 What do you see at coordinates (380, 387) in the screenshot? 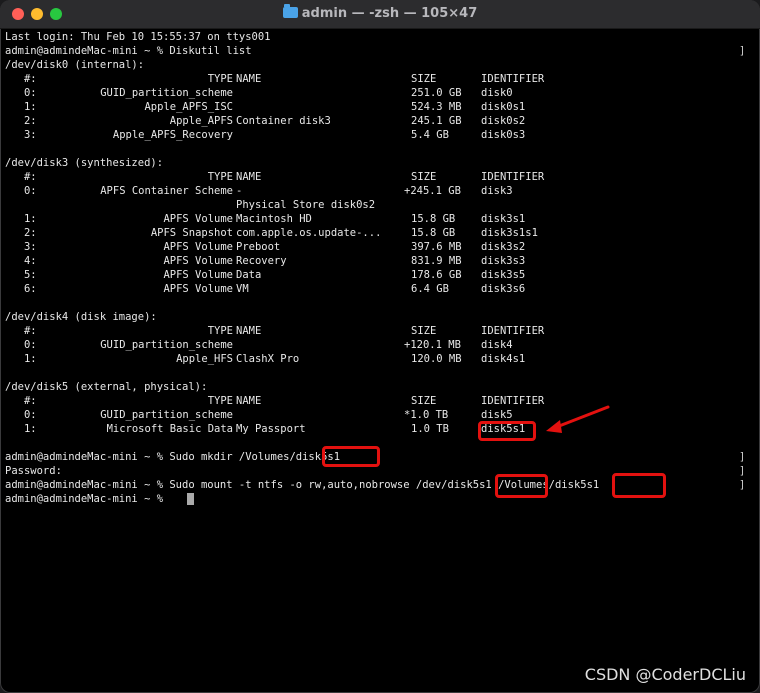
I see `terminal-line: /dev/disk5 (external, physical):` at bounding box center [380, 387].